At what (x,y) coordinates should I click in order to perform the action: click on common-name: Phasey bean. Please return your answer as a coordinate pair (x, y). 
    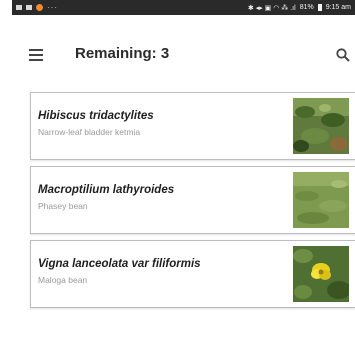
    Looking at the image, I should click on (63, 206).